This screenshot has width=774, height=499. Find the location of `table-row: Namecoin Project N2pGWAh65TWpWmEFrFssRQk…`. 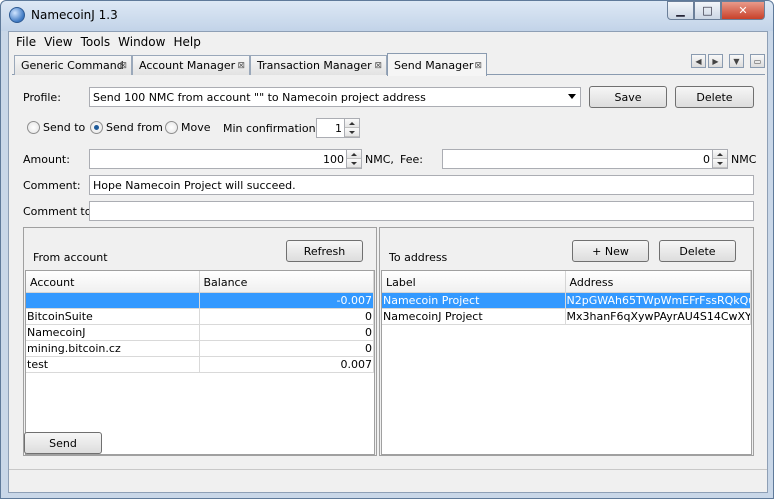

table-row: Namecoin Project N2pGWAh65TWpWmEFrFssRQk… is located at coordinates (566, 301).